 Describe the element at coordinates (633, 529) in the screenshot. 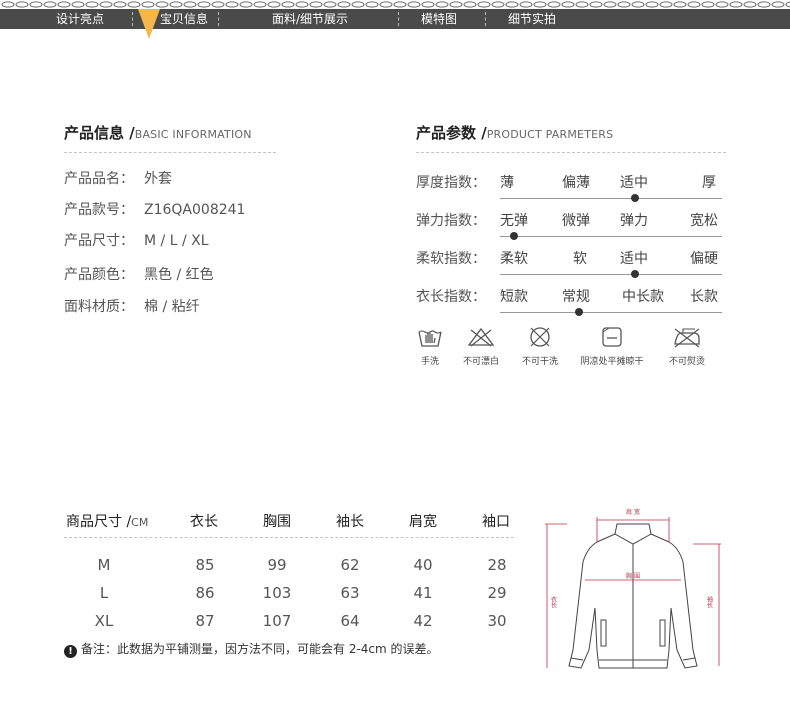

I see `shoulder-measure-line` at that location.